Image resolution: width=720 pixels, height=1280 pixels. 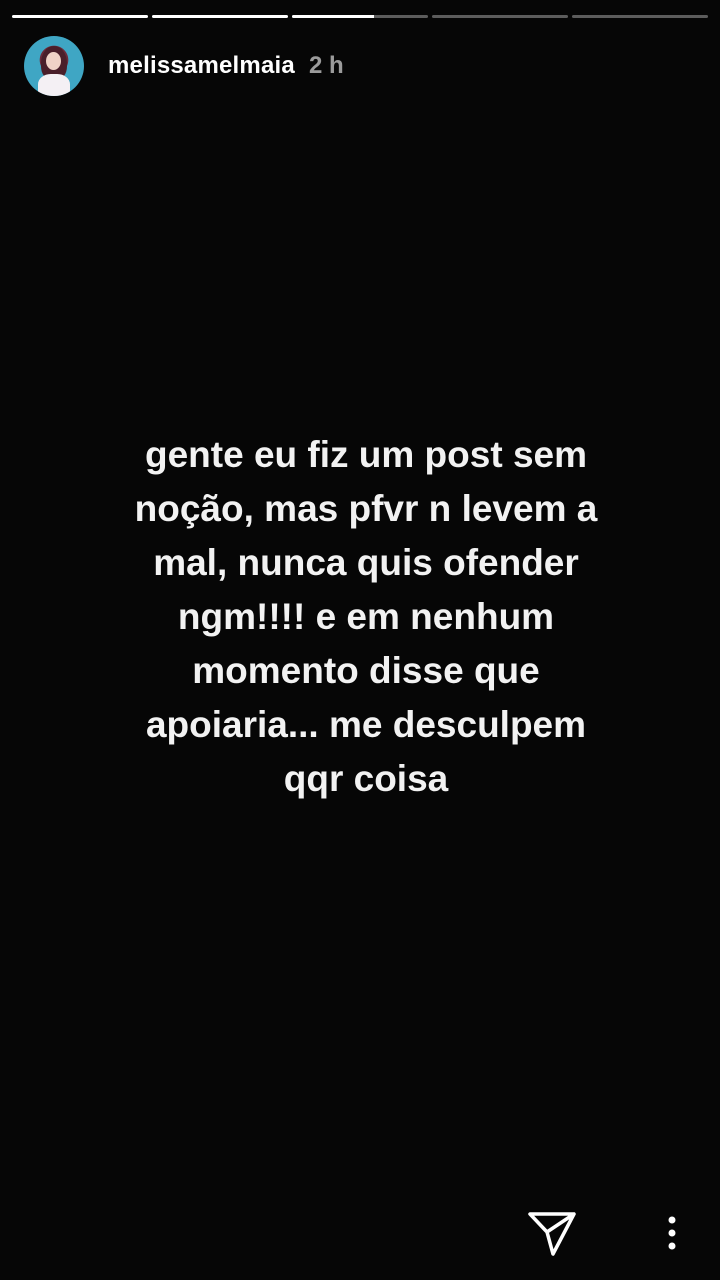 I want to click on paper-plane-icon, so click(x=552, y=1234).